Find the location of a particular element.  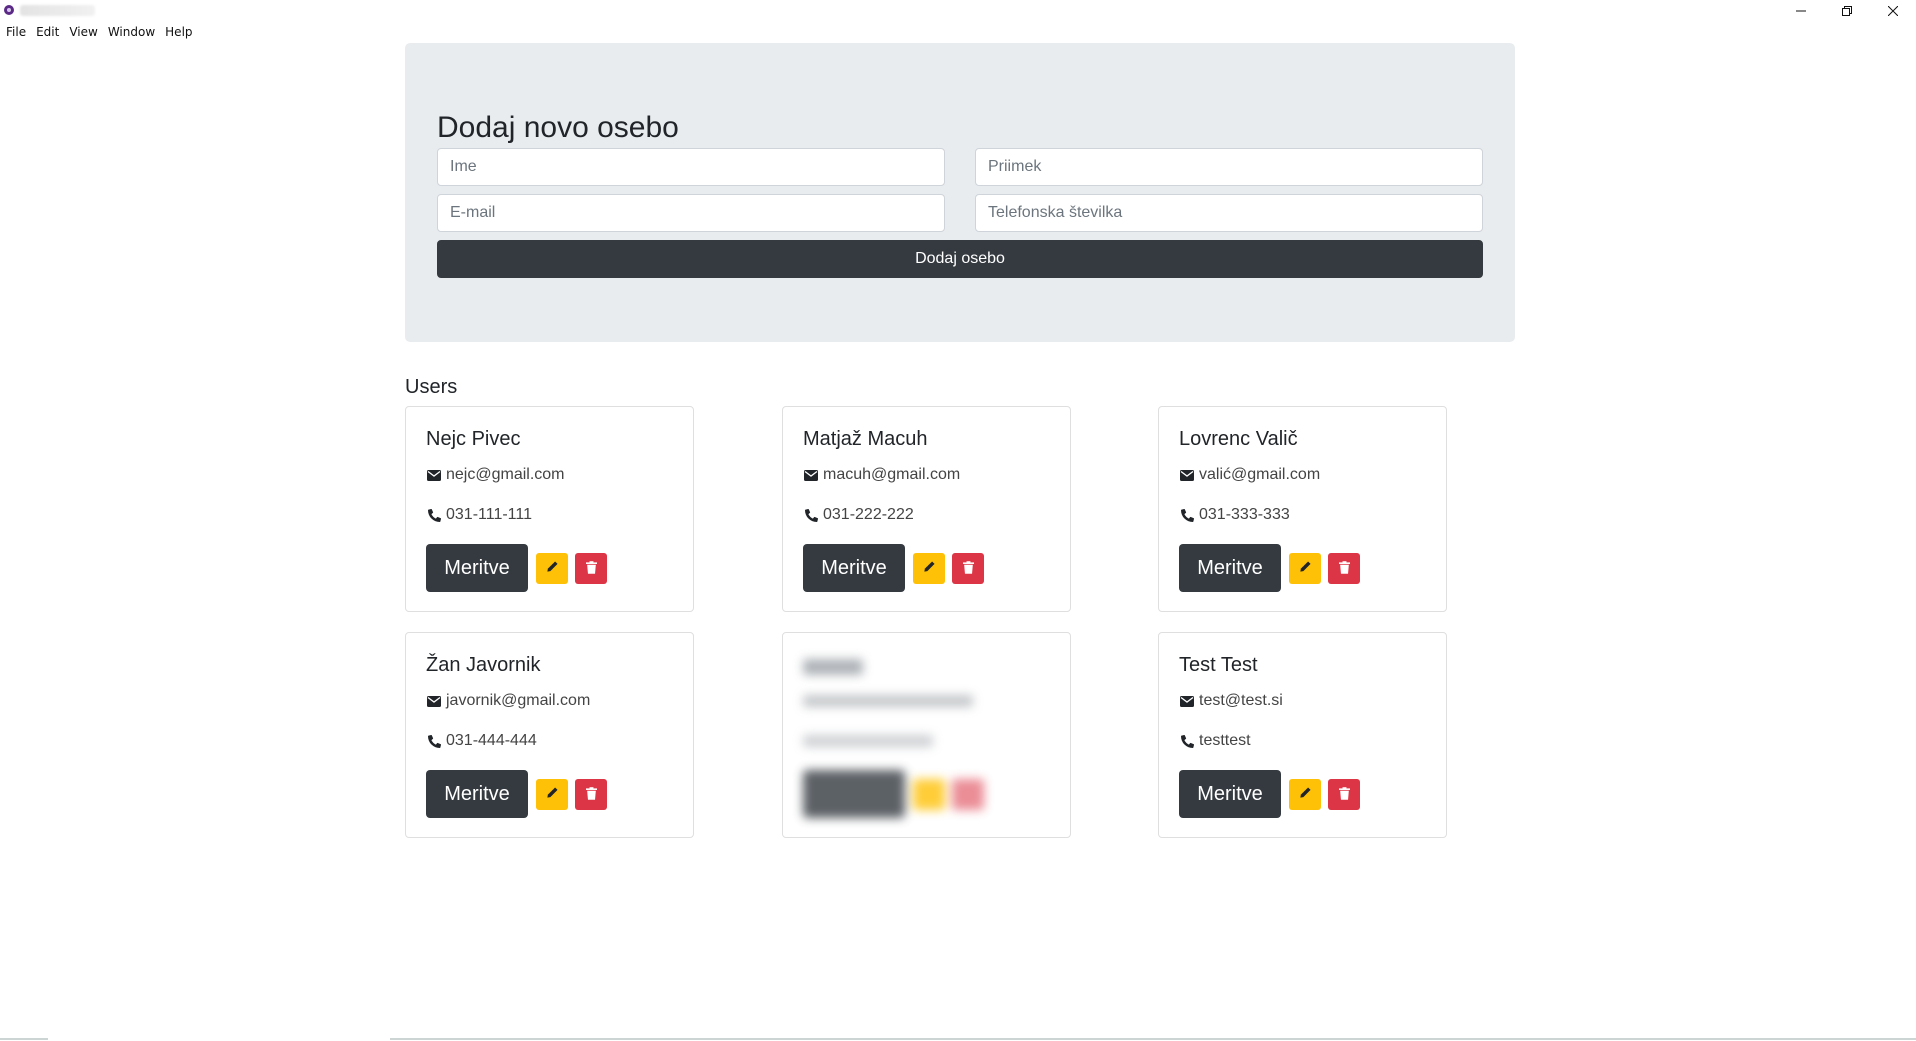

close-icon is located at coordinates (1893, 11).